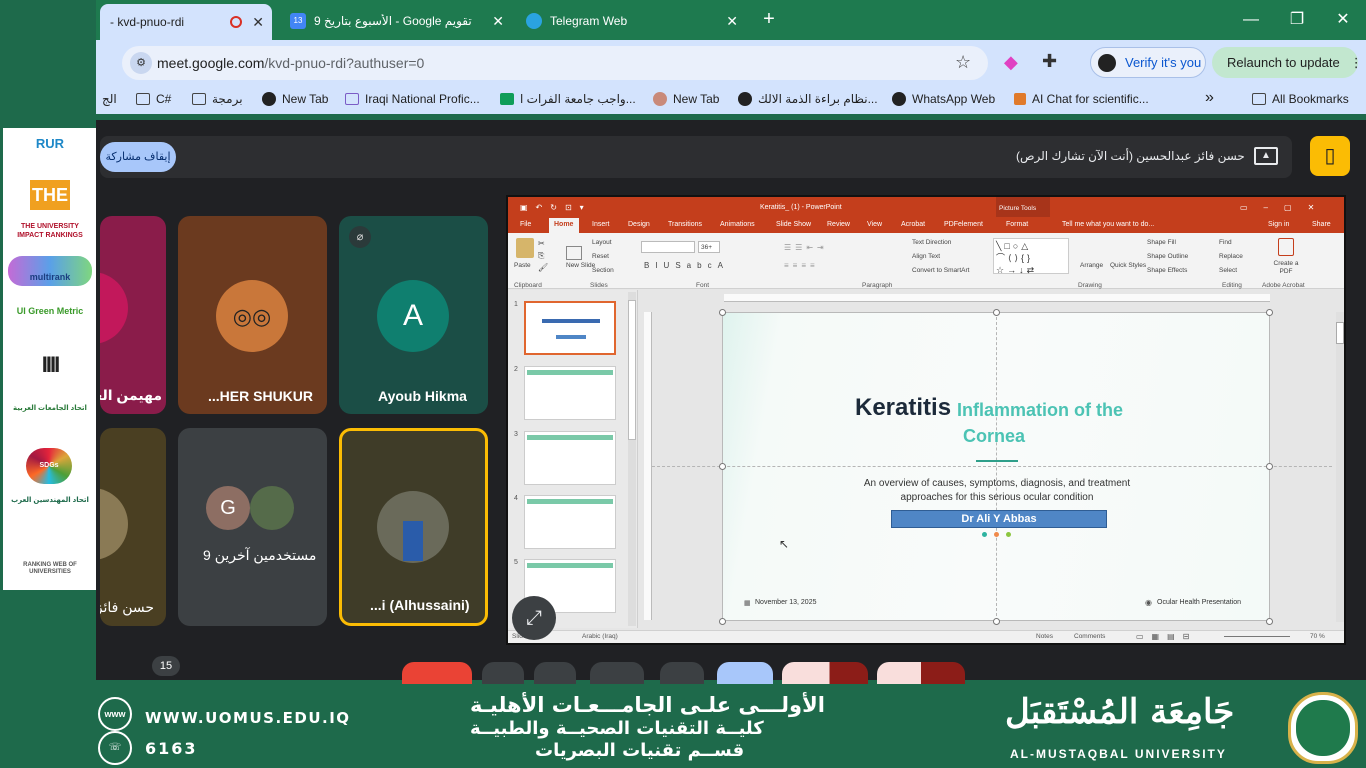 This screenshot has width=1366, height=768. I want to click on ppt-tab-animations: Animations, so click(737, 224).